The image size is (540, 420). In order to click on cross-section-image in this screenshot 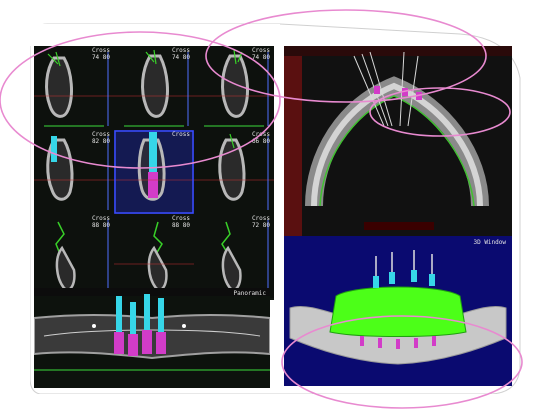, I will do `click(154, 172)`.